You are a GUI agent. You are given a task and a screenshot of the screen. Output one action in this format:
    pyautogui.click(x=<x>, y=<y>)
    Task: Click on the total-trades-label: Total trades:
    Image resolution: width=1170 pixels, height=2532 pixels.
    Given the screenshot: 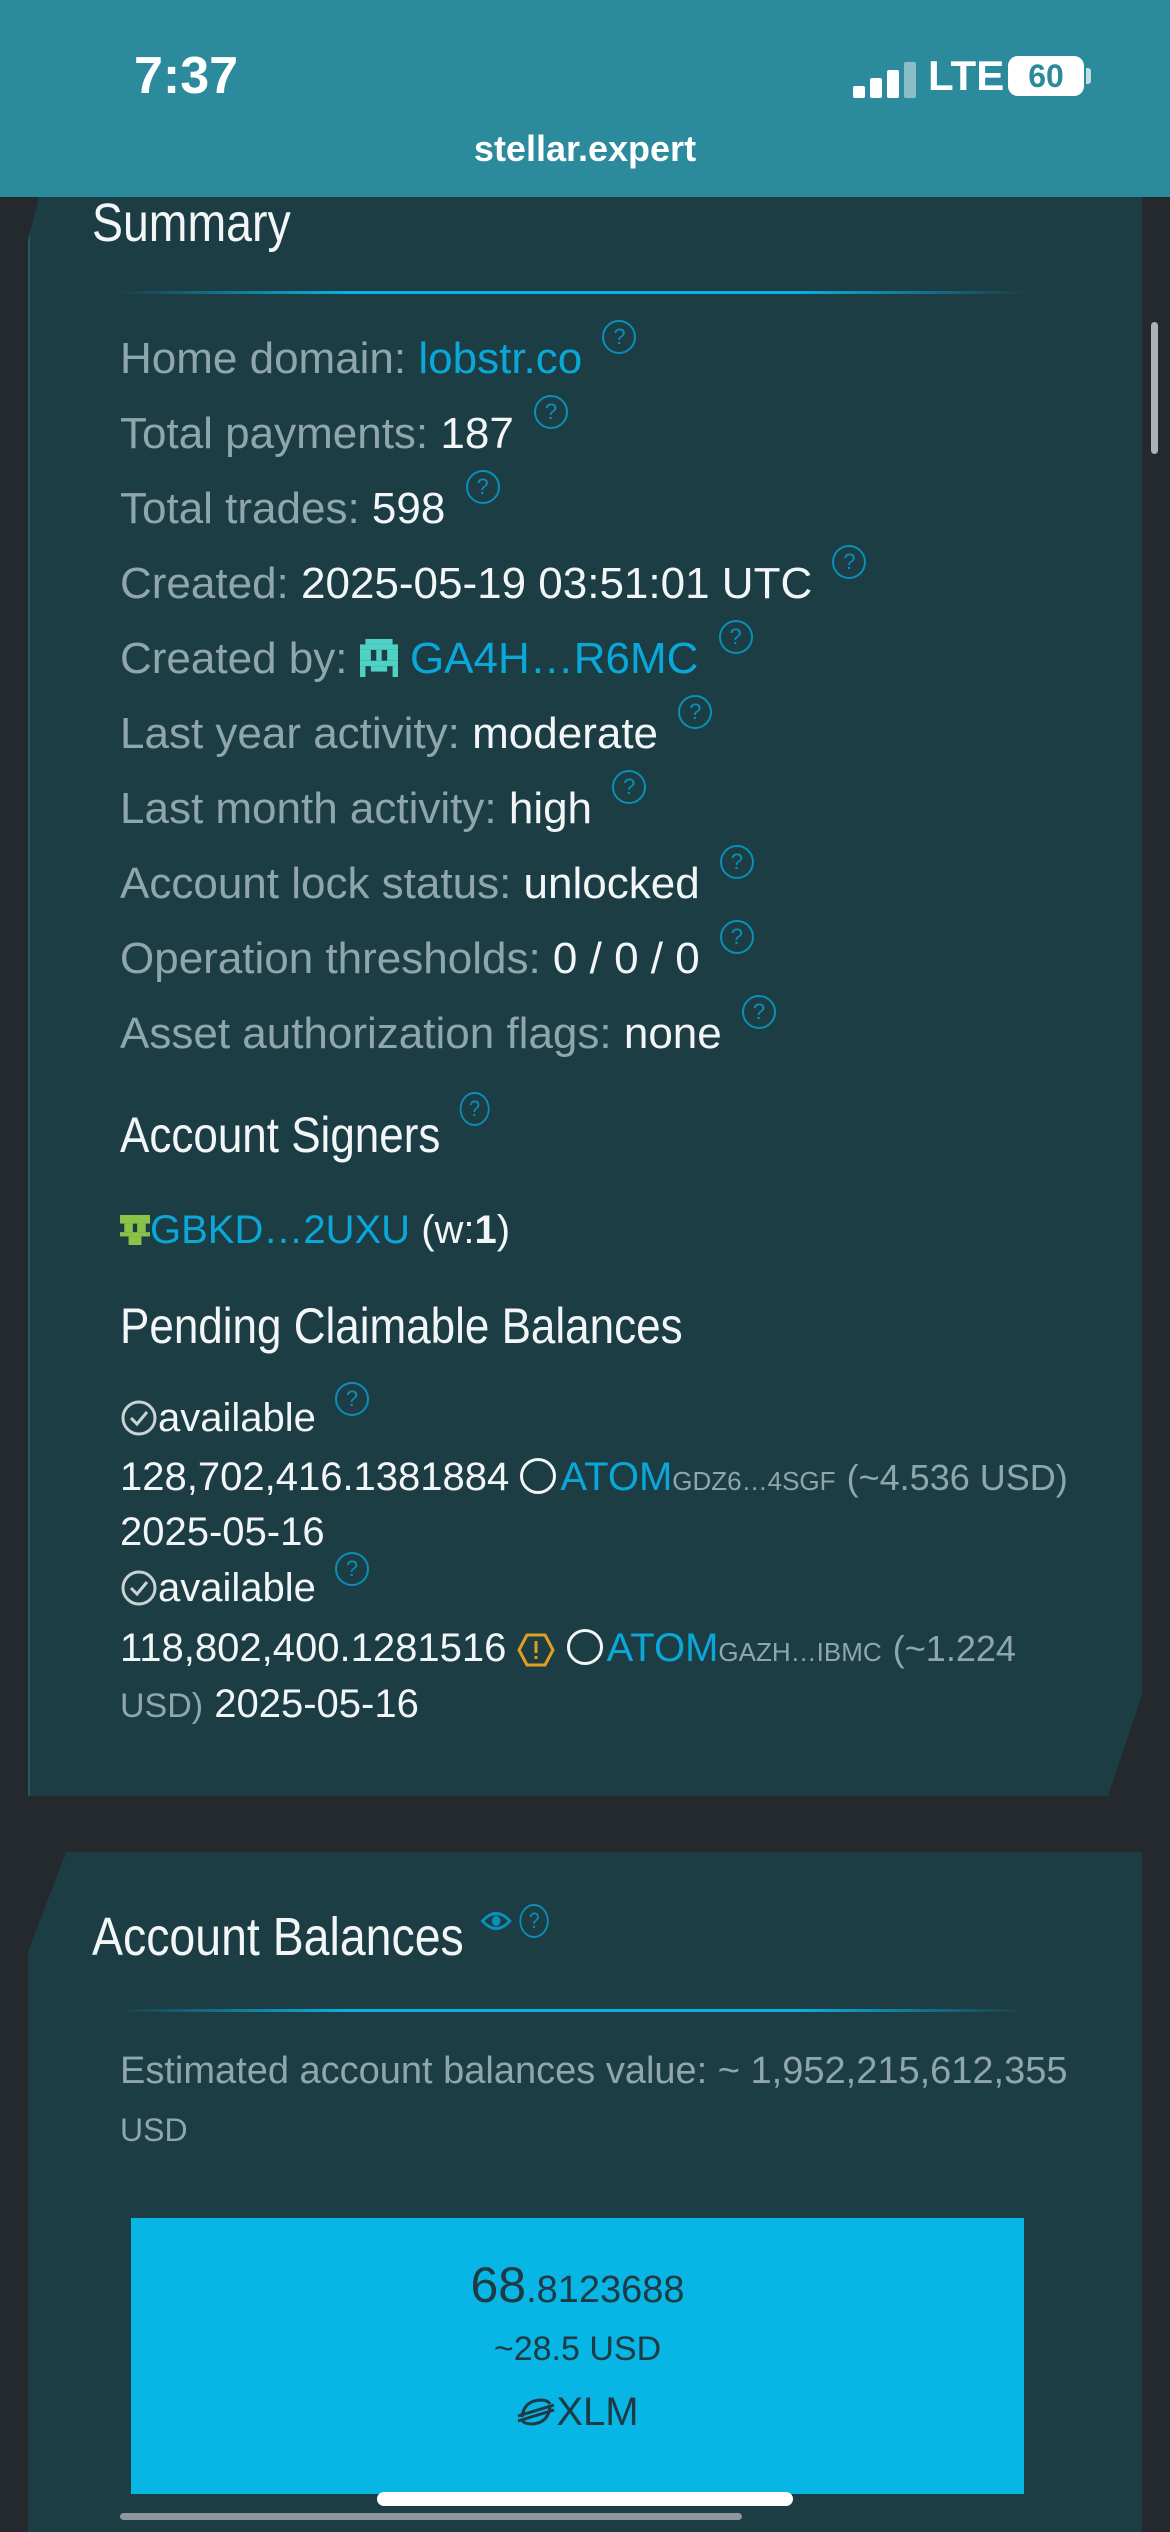 What is the action you would take?
    pyautogui.click(x=240, y=508)
    